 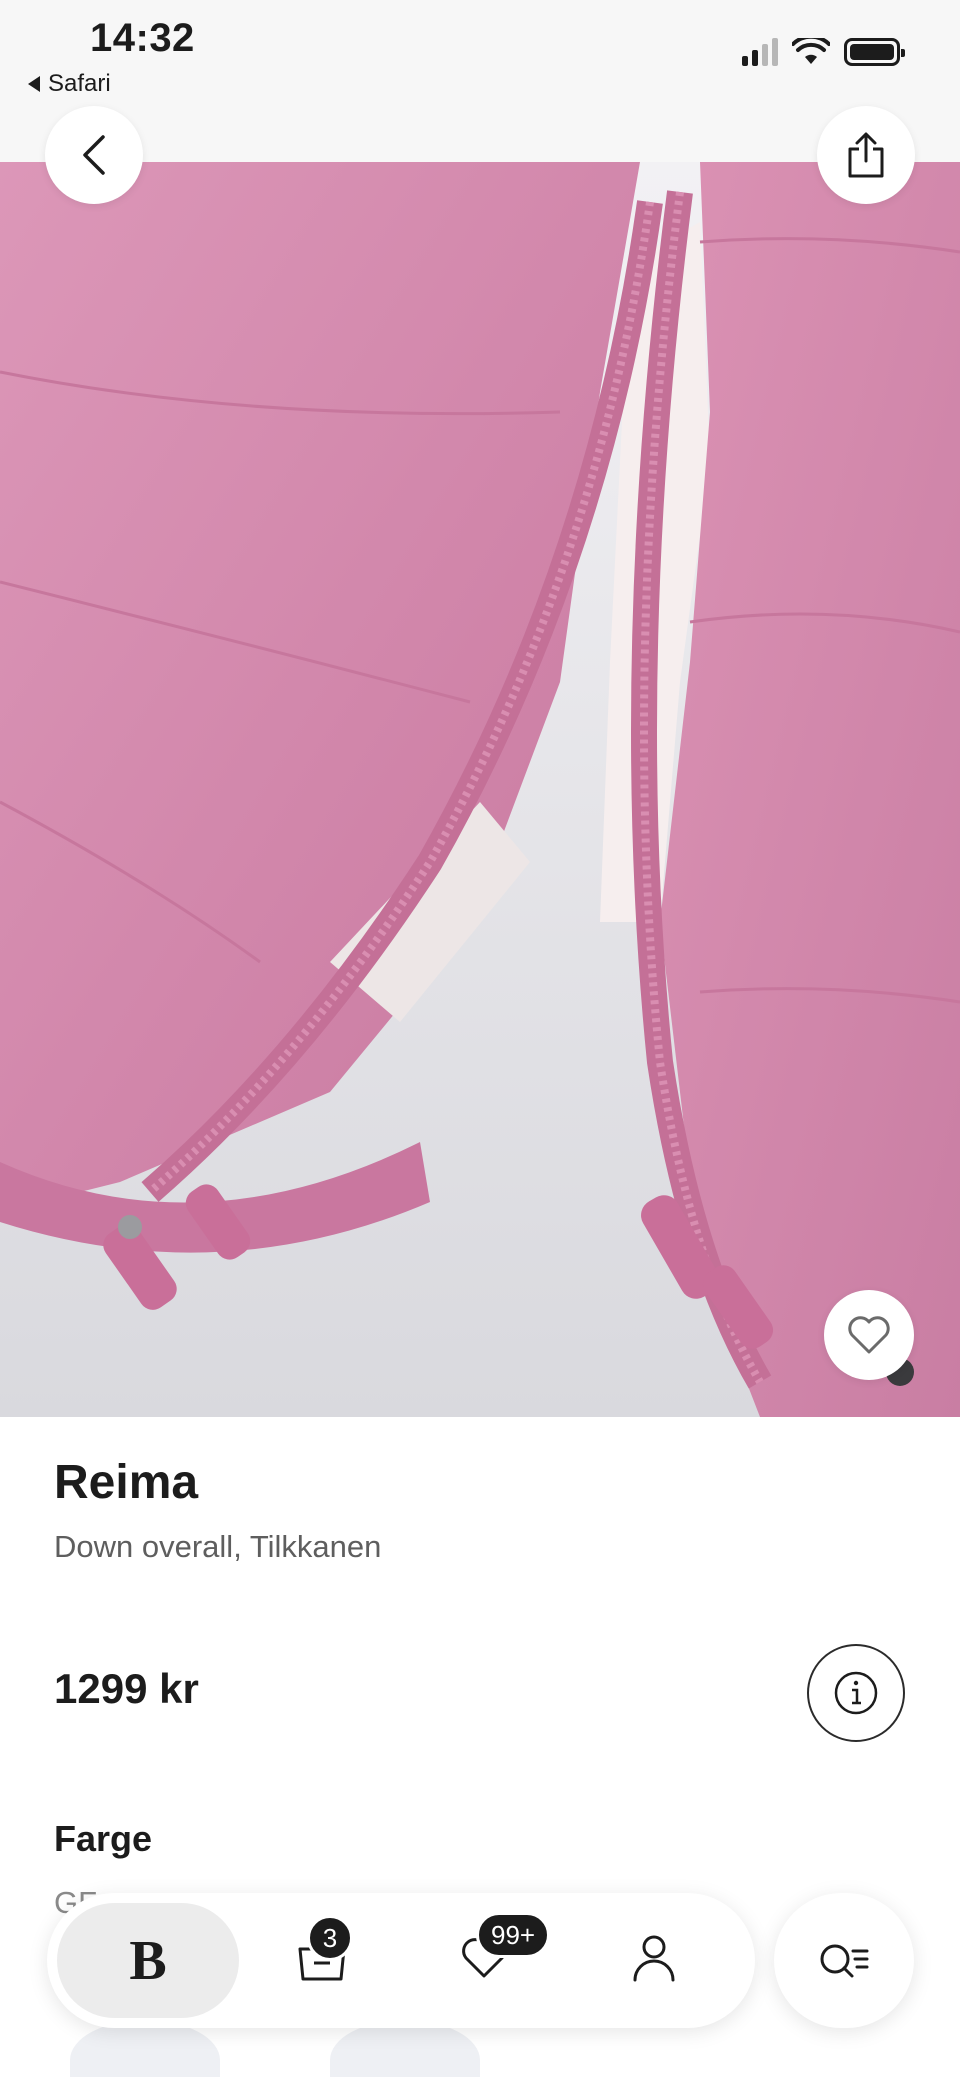 I want to click on favorites-count-badge: 99+, so click(x=513, y=1935).